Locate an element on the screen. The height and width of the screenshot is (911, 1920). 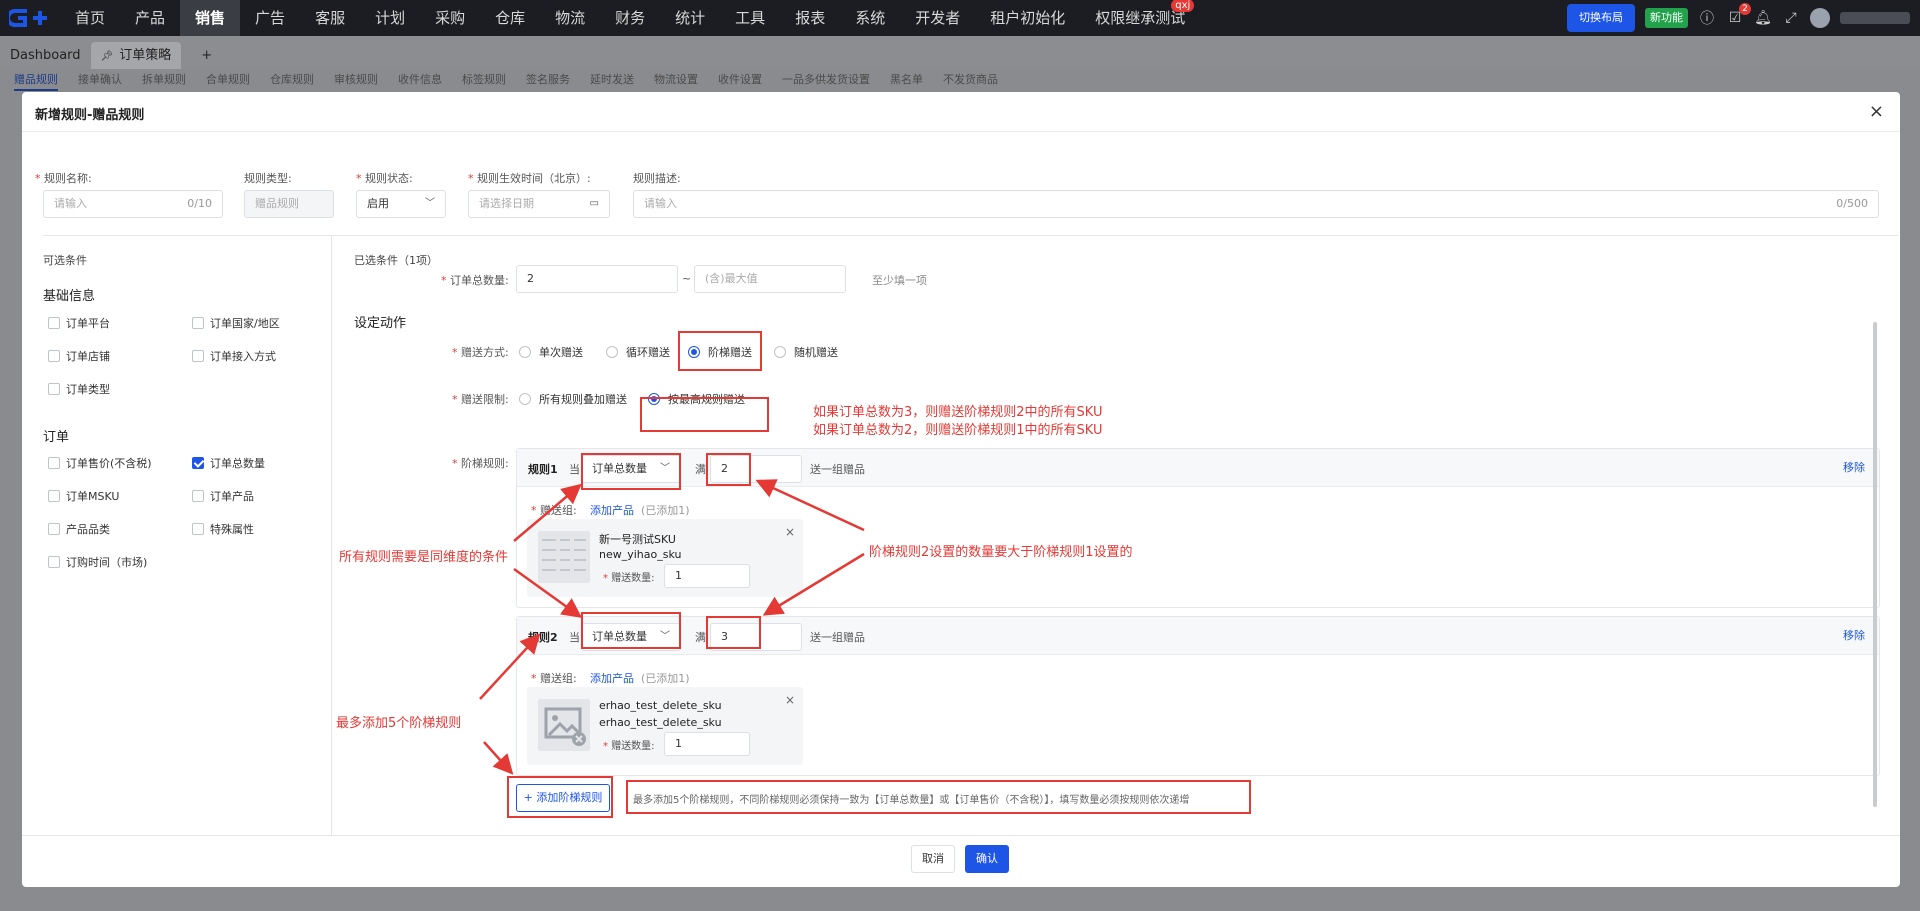
rule-desc-input: 请输入 0/500 is located at coordinates (1256, 204).